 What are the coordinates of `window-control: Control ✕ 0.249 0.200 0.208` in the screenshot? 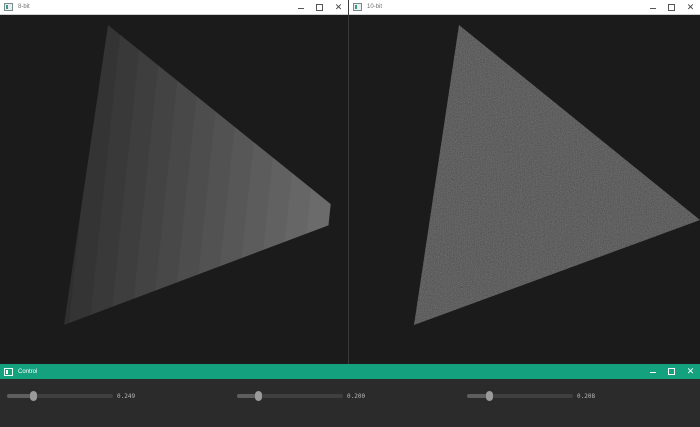 It's located at (350, 395).